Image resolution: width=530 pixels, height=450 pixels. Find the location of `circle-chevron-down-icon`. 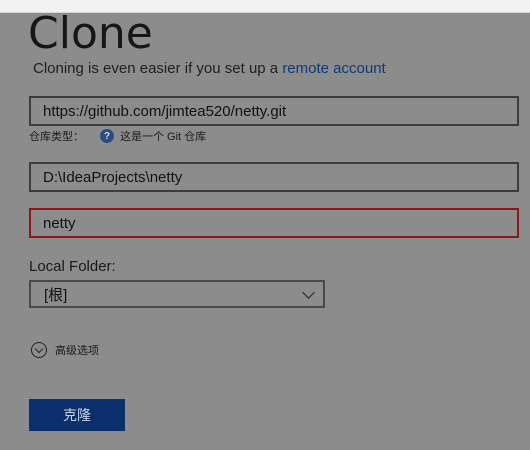

circle-chevron-down-icon is located at coordinates (39, 350).